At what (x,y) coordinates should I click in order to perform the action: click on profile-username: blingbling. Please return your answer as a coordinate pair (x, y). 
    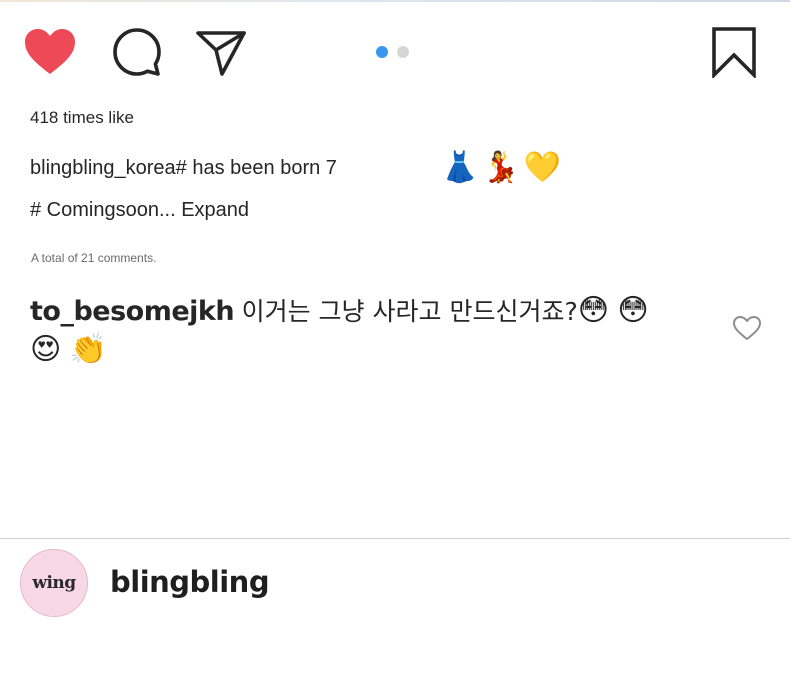
    Looking at the image, I should click on (190, 582).